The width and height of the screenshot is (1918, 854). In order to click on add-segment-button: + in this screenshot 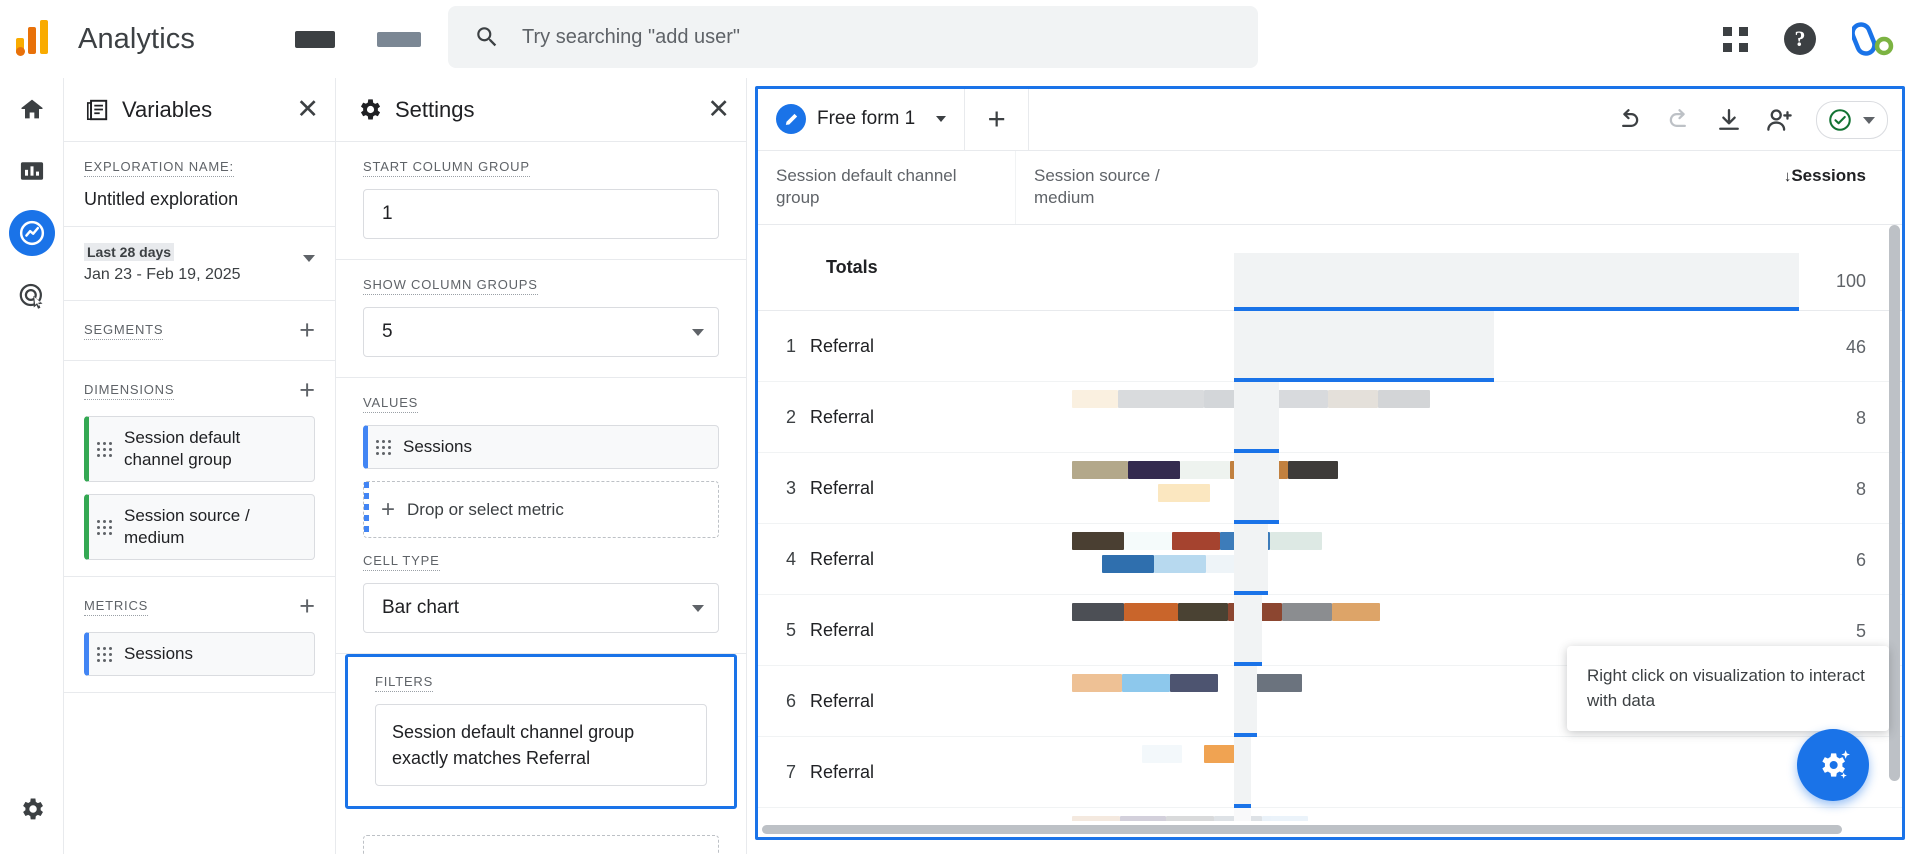, I will do `click(307, 330)`.